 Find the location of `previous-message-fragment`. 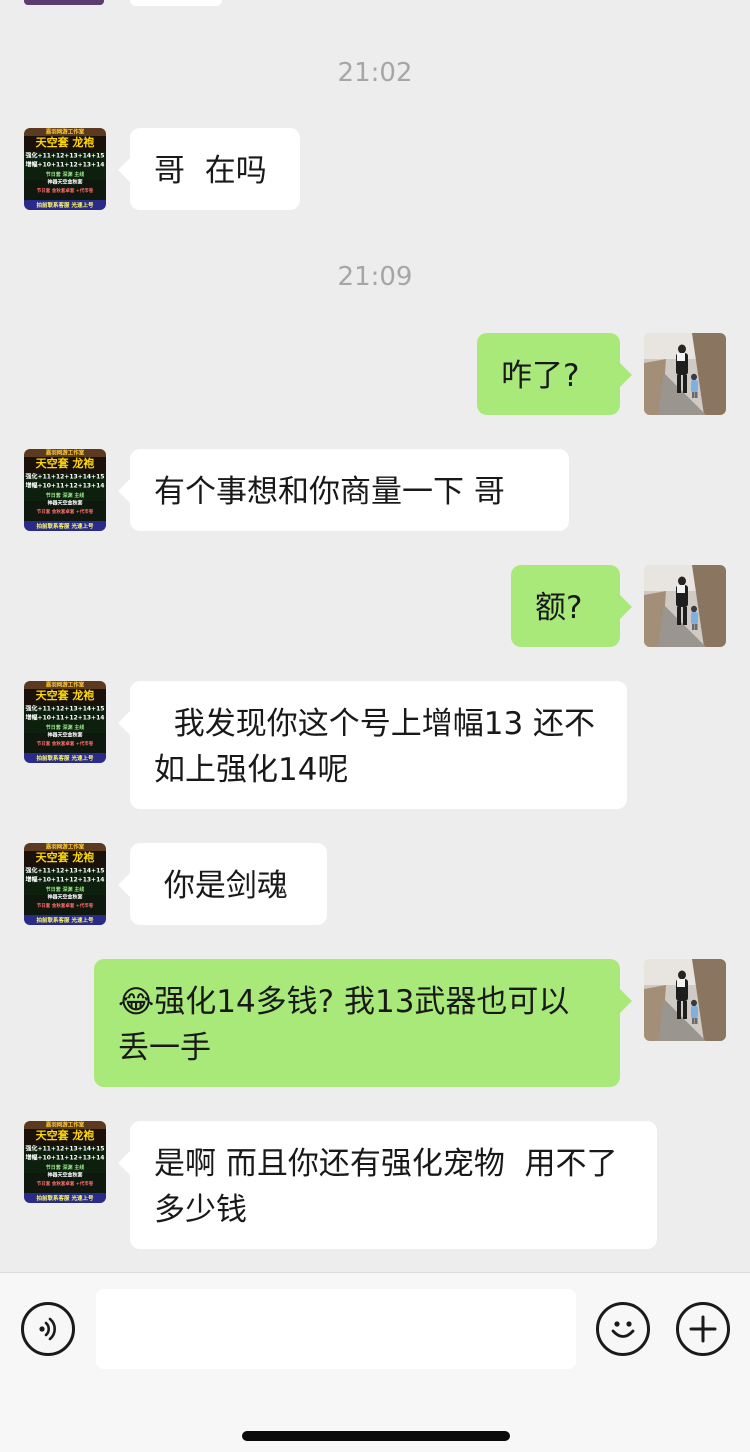

previous-message-fragment is located at coordinates (375, 4).